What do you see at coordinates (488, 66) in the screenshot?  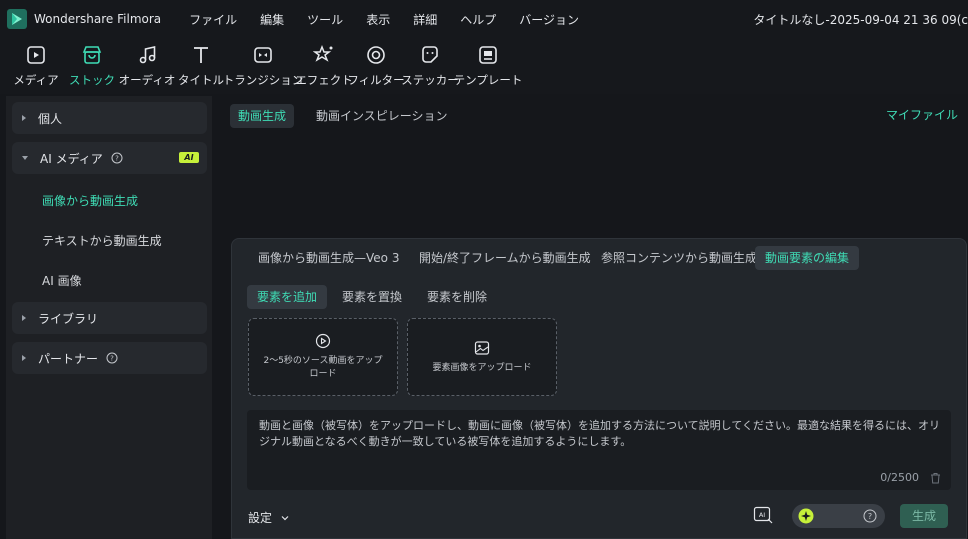 I see `toolbar-template: テンプレート` at bounding box center [488, 66].